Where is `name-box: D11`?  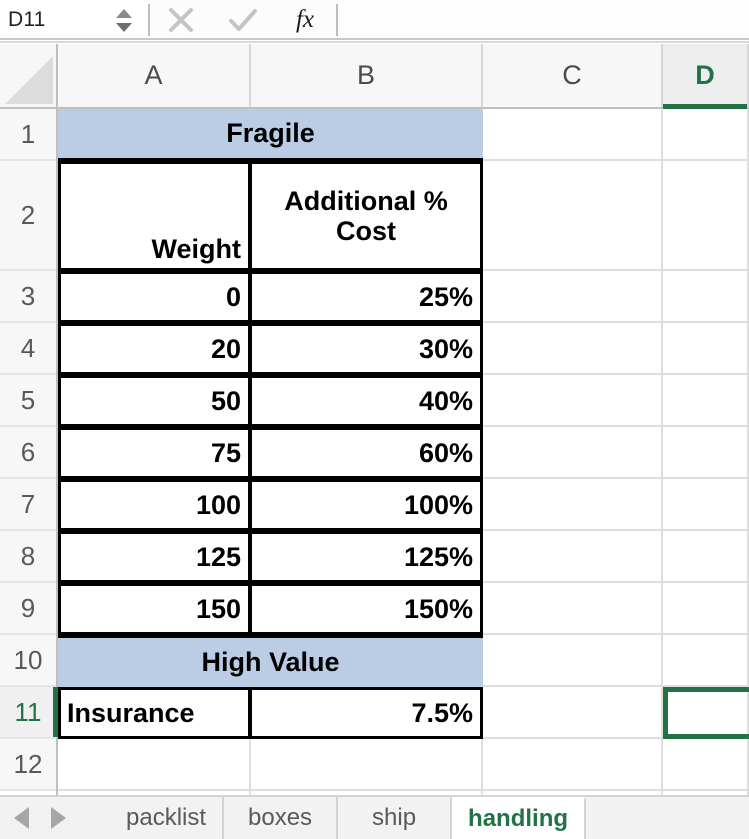 name-box: D11 is located at coordinates (74, 20).